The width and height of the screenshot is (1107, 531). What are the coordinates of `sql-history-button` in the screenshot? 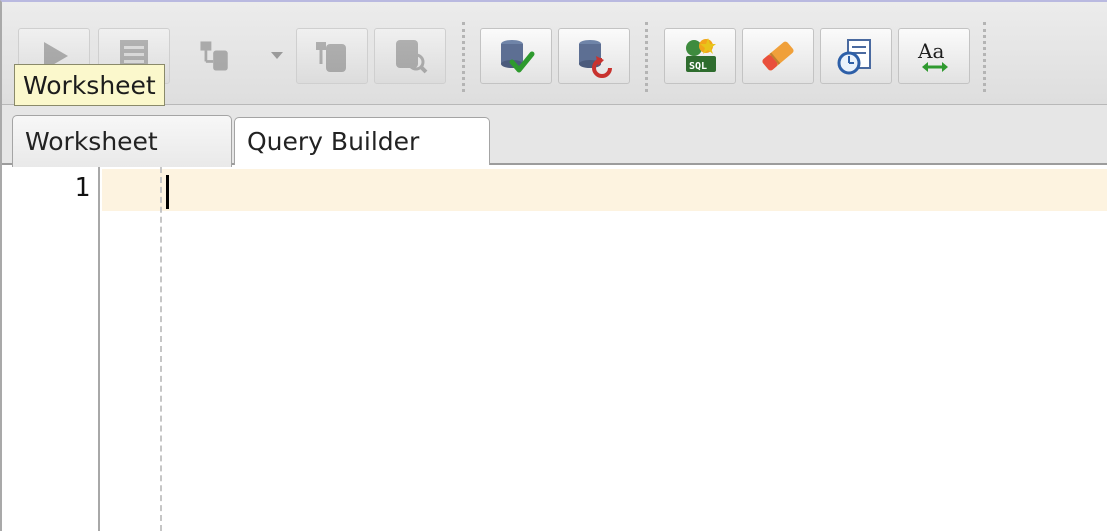 It's located at (856, 56).